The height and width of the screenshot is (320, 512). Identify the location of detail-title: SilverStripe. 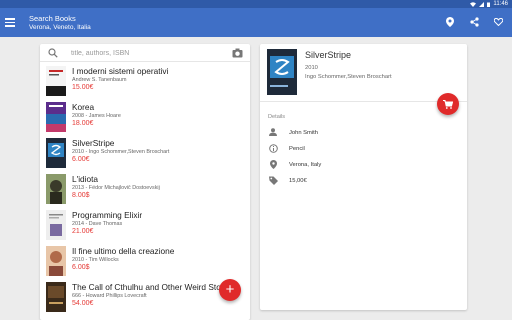
(328, 55).